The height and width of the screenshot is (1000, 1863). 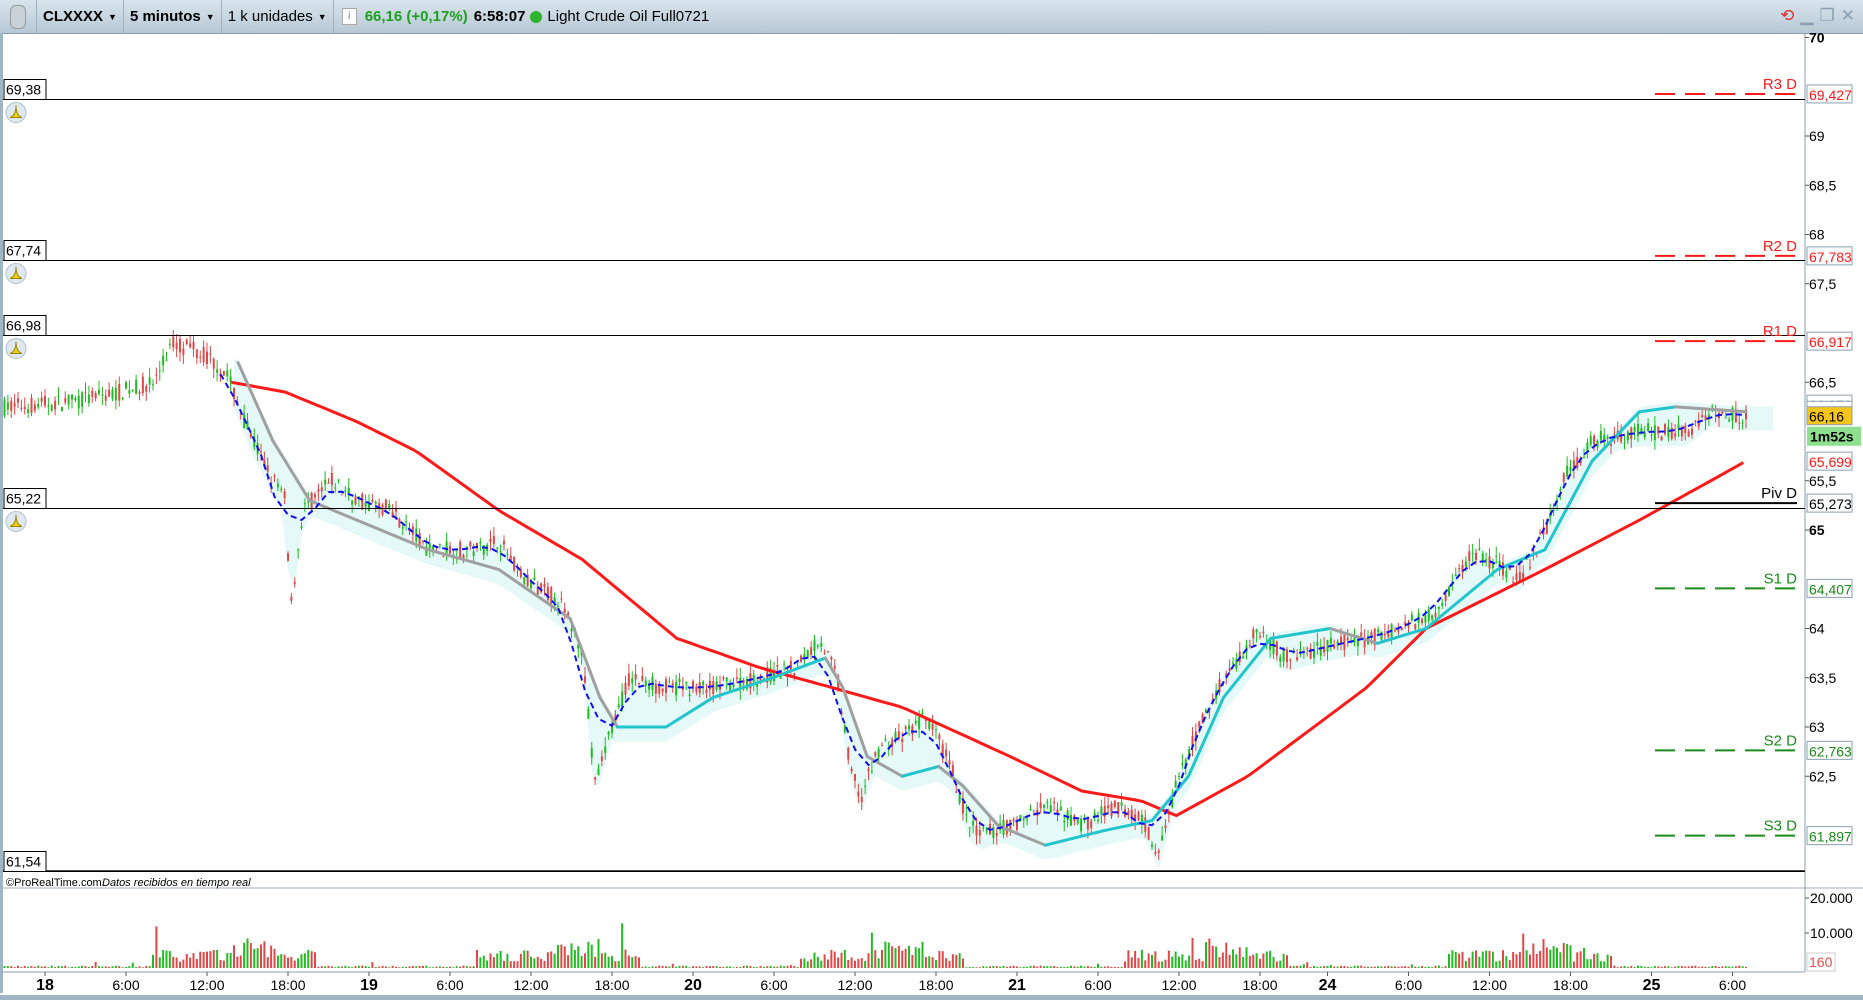 I want to click on time-tick-label: 12:00, so click(x=854, y=985).